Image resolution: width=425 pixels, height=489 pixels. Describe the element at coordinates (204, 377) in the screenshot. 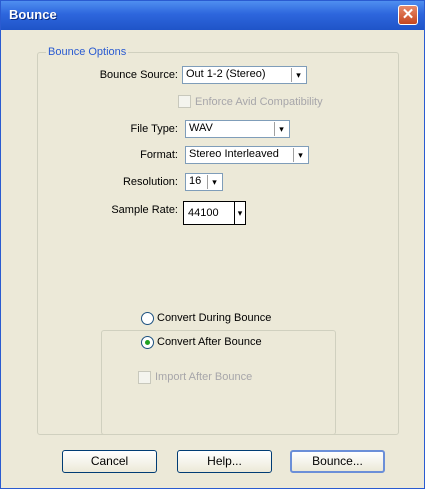

I see `import-after-label: Import After Bounce` at that location.